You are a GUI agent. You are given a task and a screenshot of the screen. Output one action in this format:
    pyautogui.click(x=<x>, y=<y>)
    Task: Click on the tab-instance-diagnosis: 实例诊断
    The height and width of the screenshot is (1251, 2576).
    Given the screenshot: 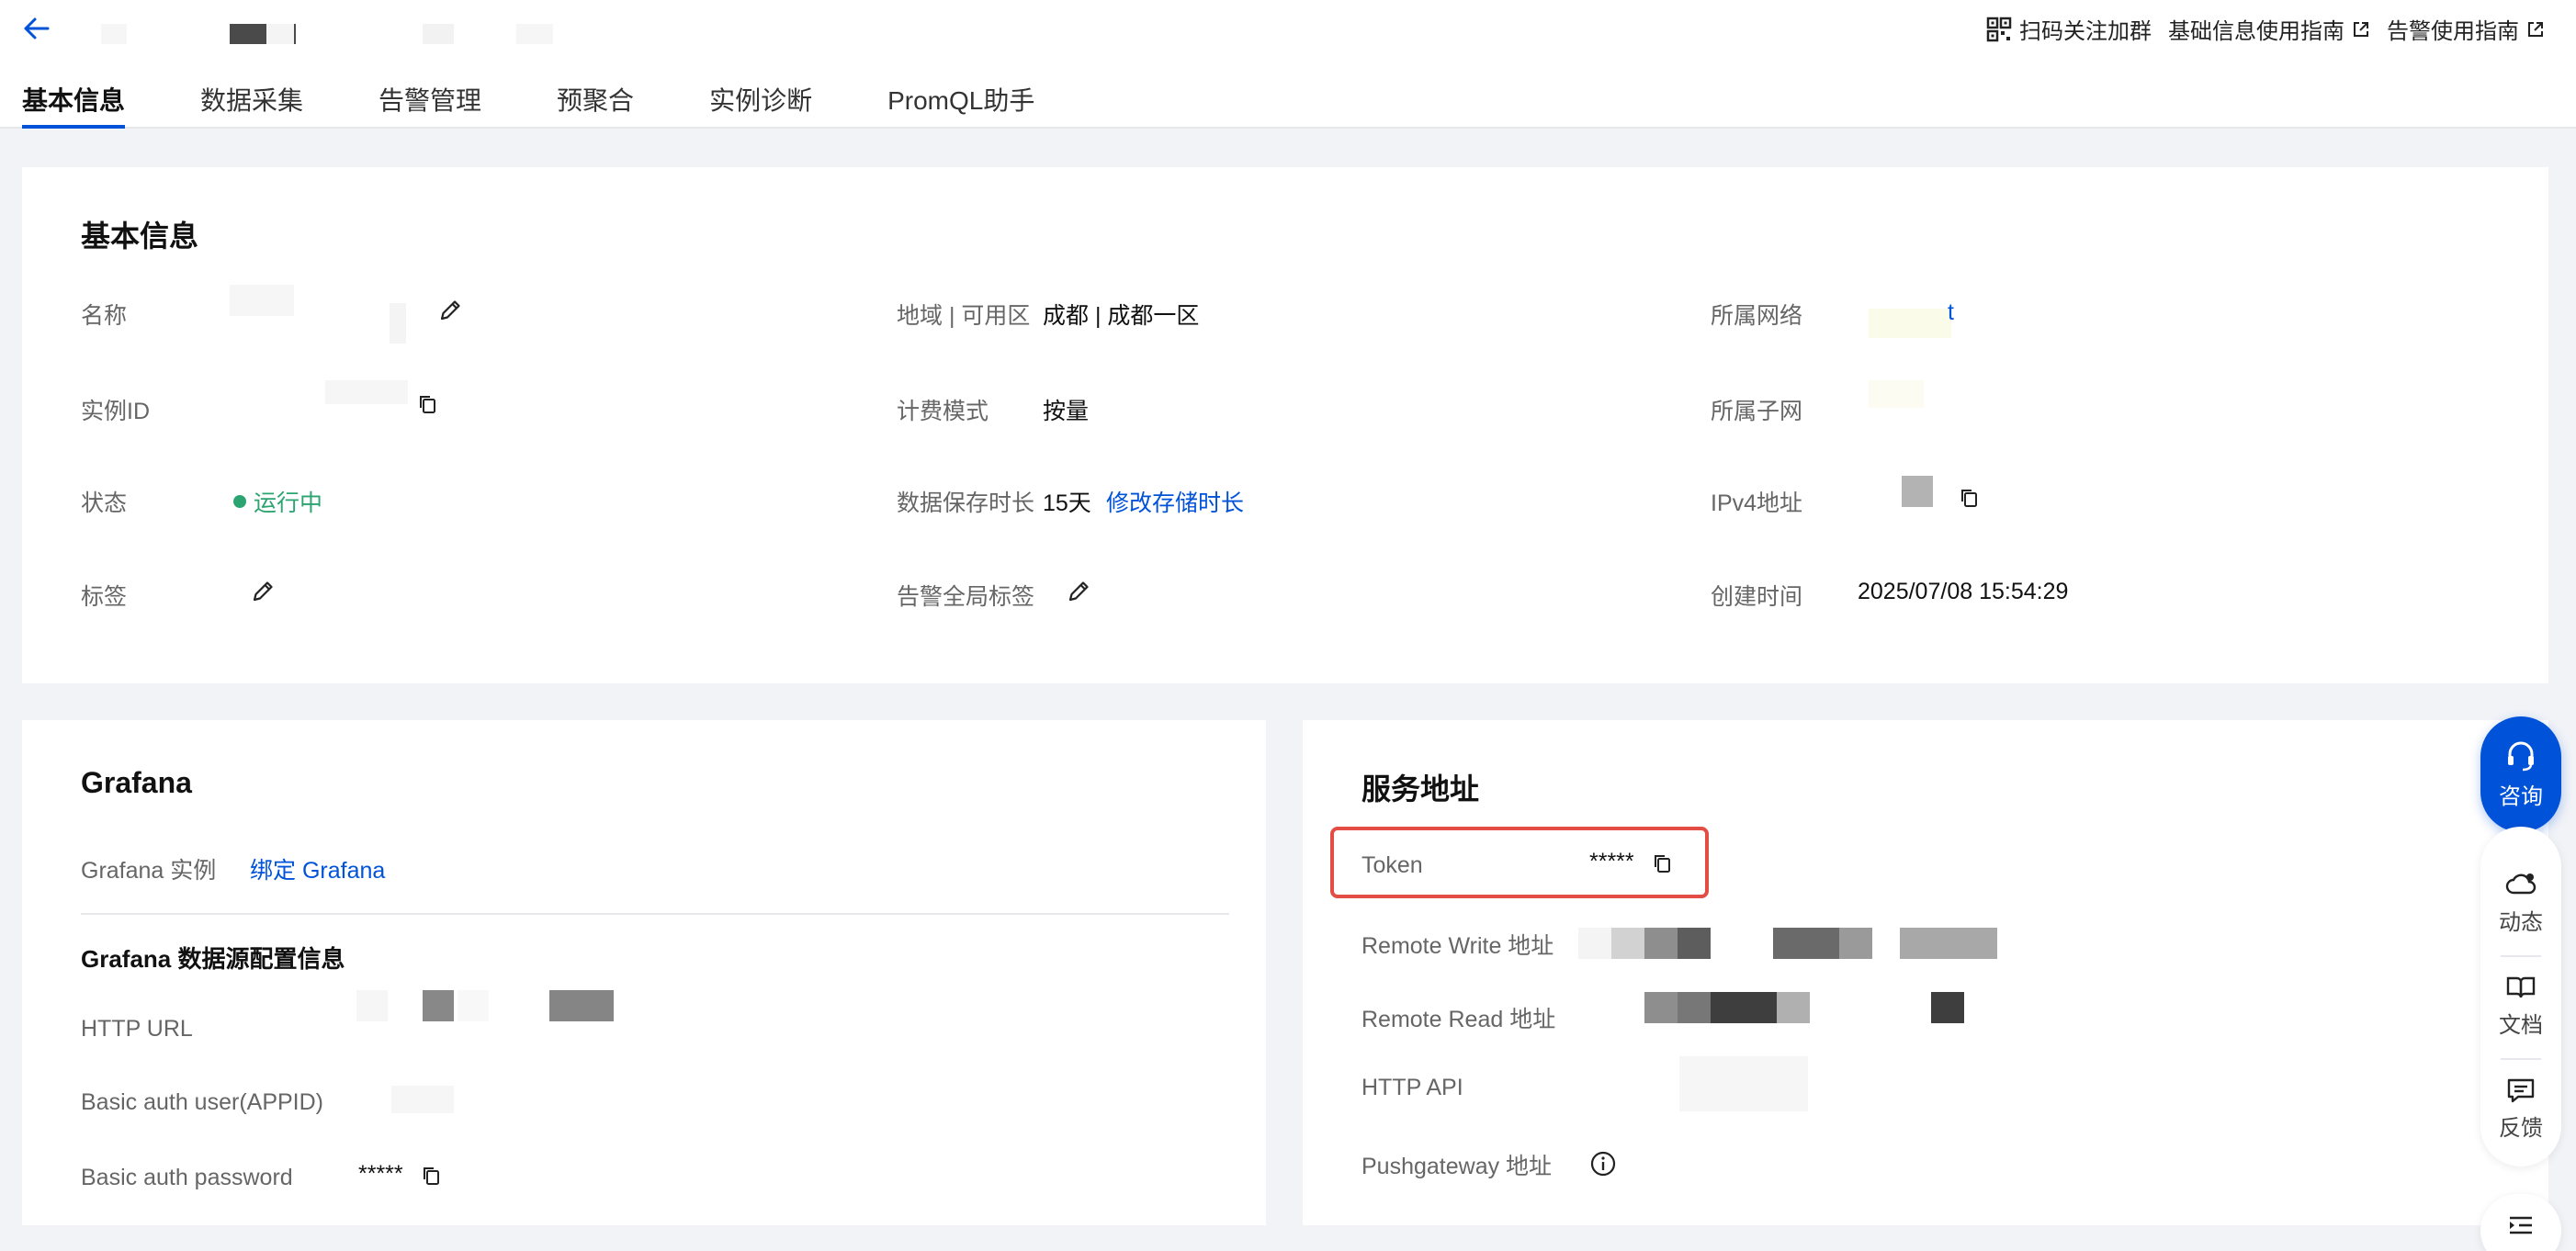 What is the action you would take?
    pyautogui.click(x=760, y=105)
    